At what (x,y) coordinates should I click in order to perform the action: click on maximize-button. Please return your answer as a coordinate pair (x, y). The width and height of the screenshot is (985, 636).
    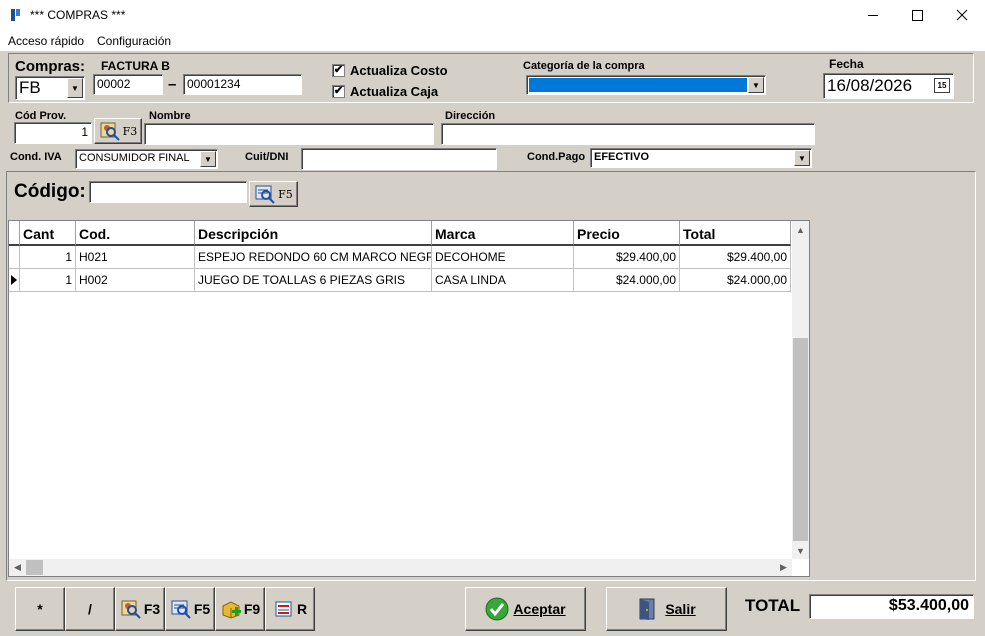
    Looking at the image, I should click on (917, 15).